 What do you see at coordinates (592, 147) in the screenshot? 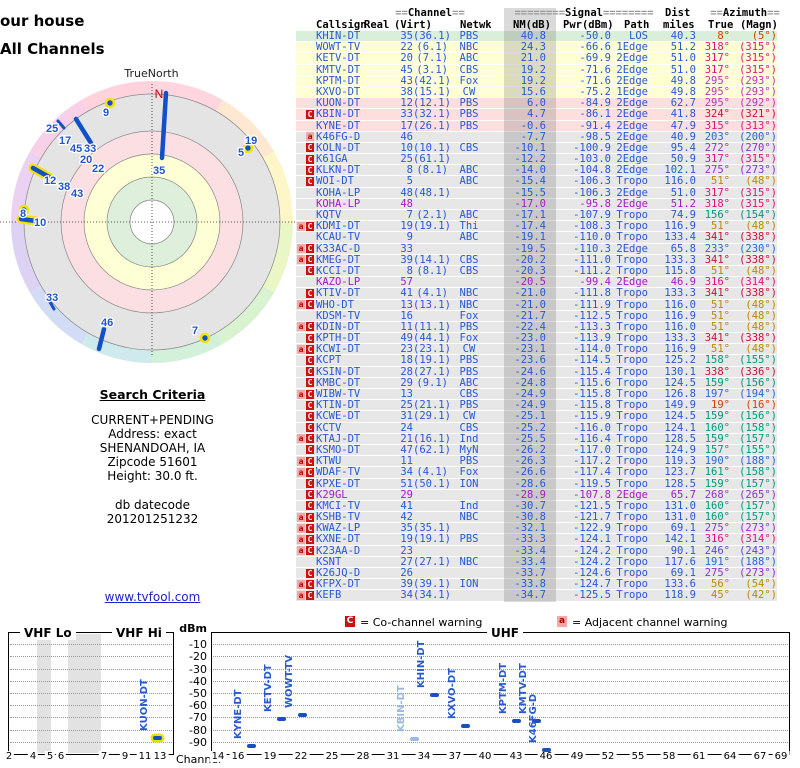
I see `cell-pw: -100.9` at bounding box center [592, 147].